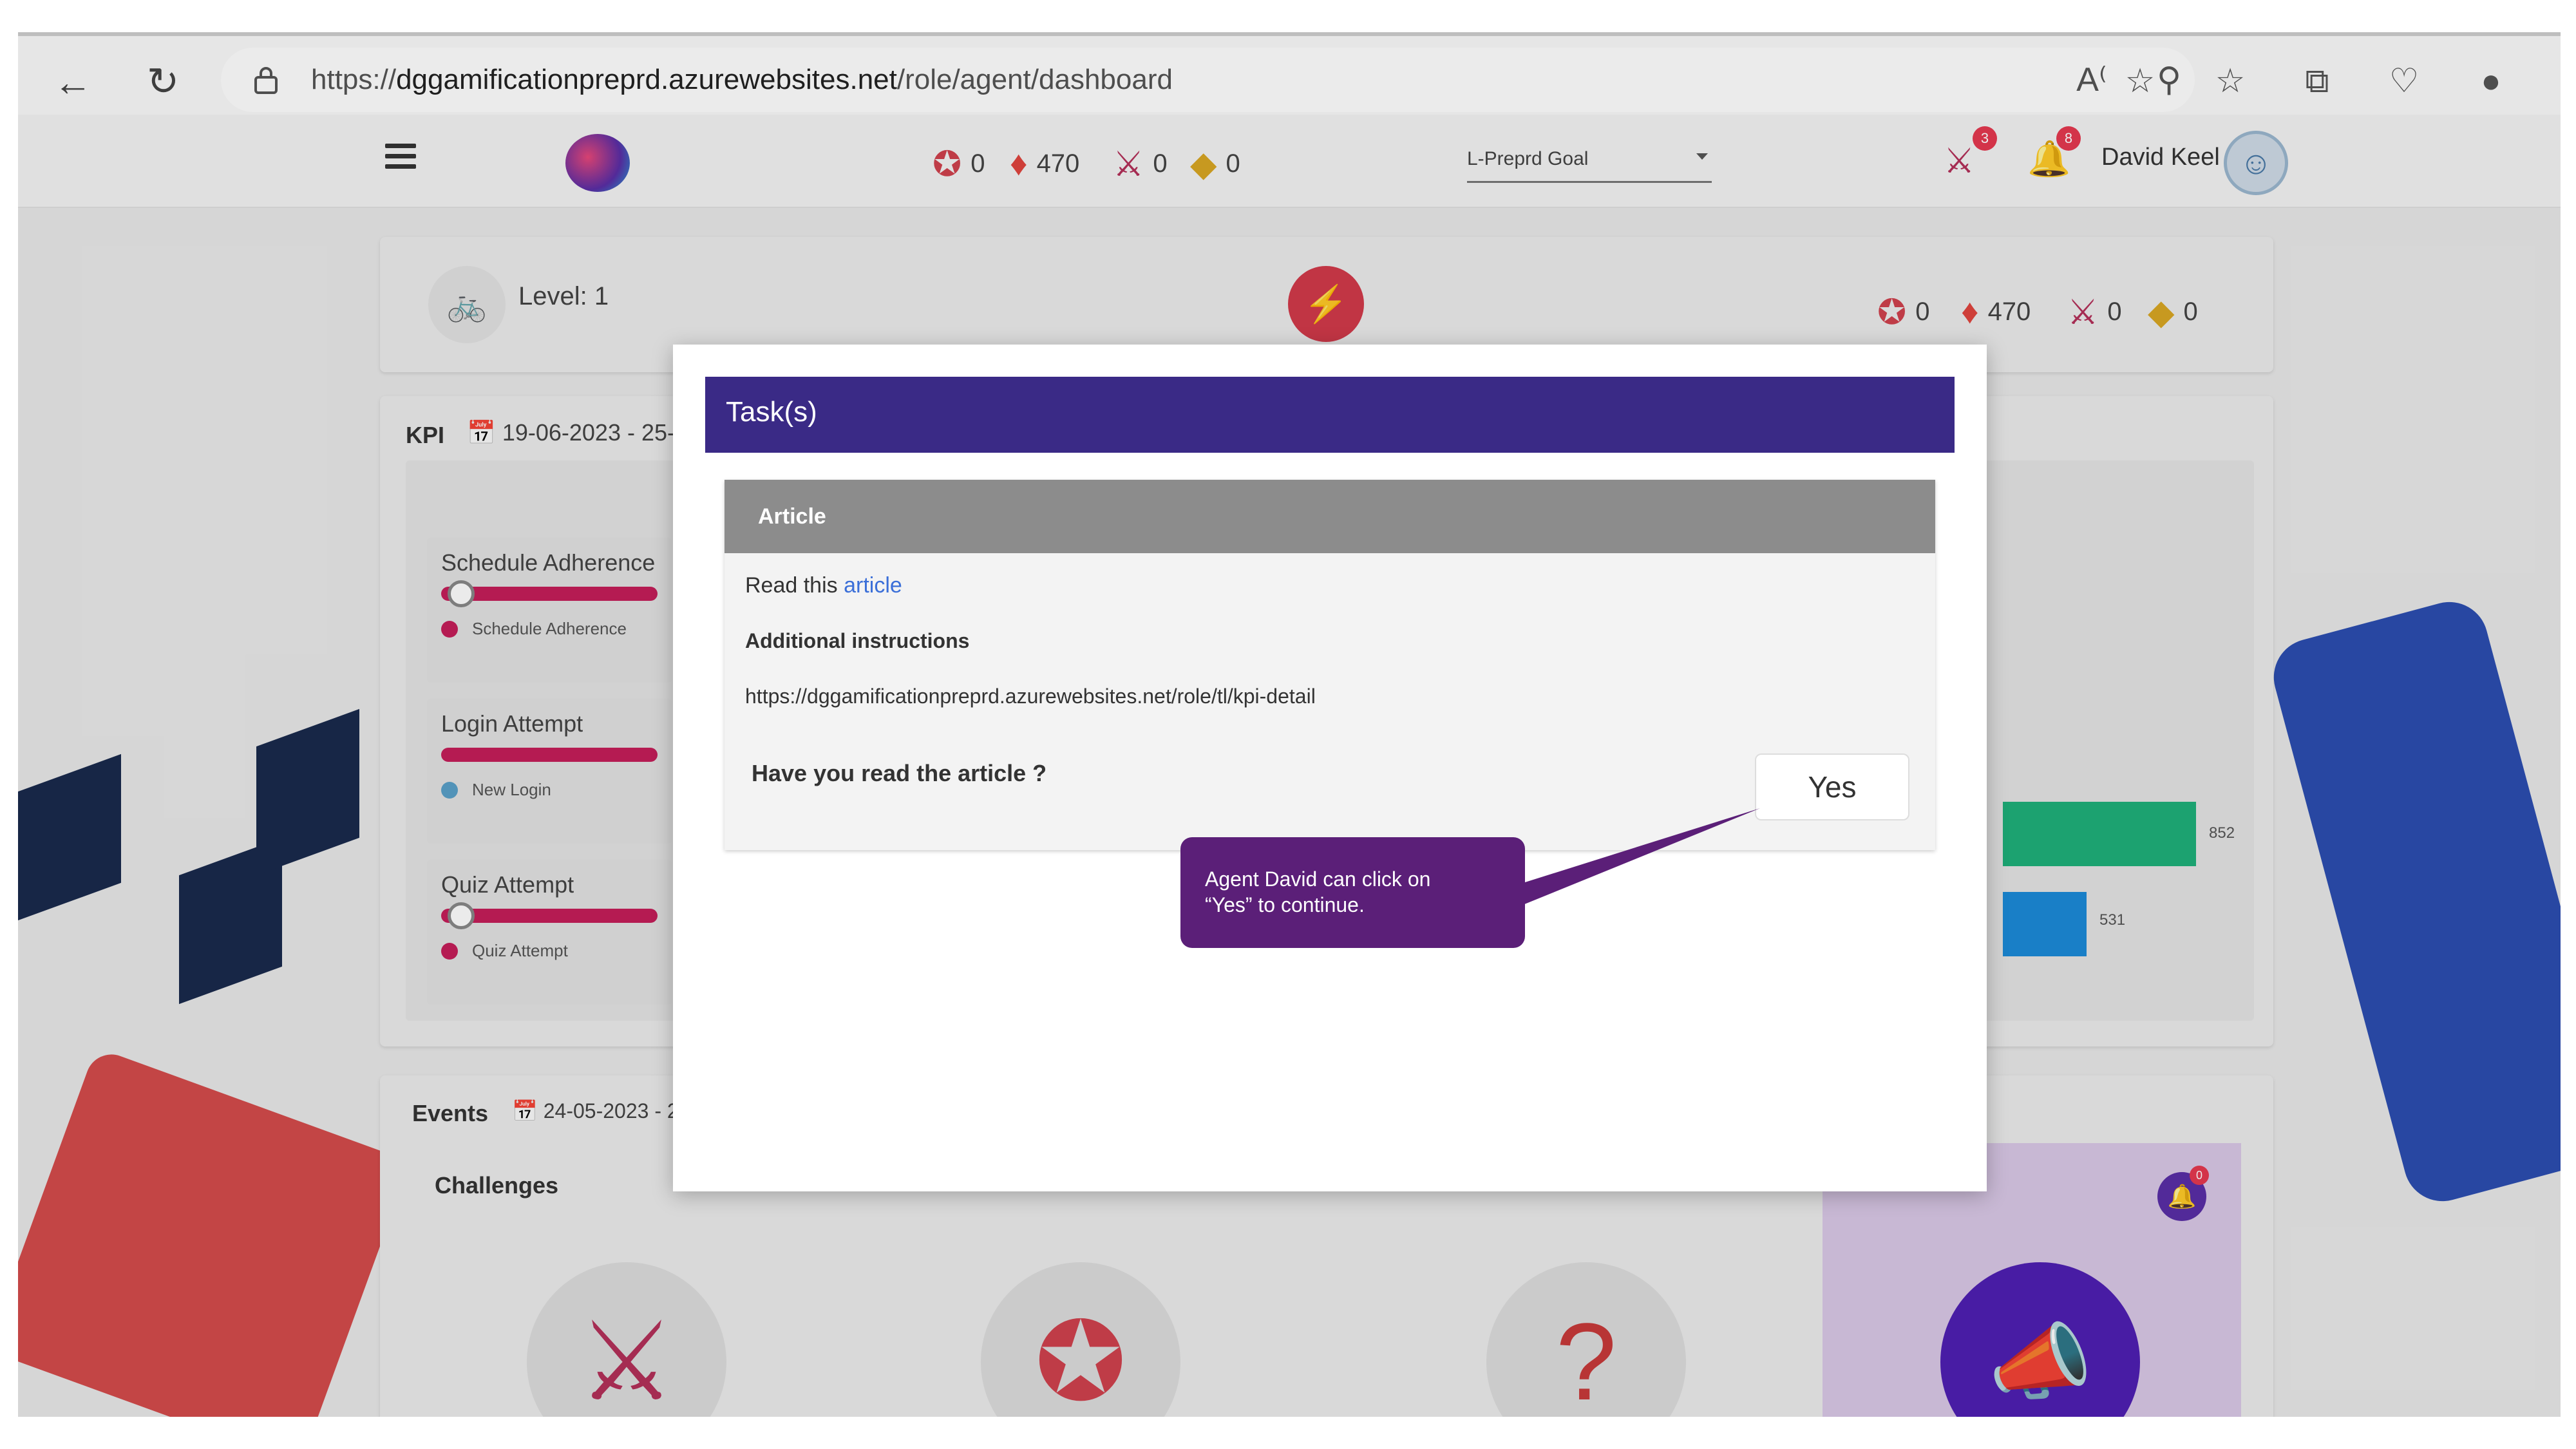 The image size is (2576, 1449). What do you see at coordinates (873, 586) in the screenshot?
I see `article-link: article` at bounding box center [873, 586].